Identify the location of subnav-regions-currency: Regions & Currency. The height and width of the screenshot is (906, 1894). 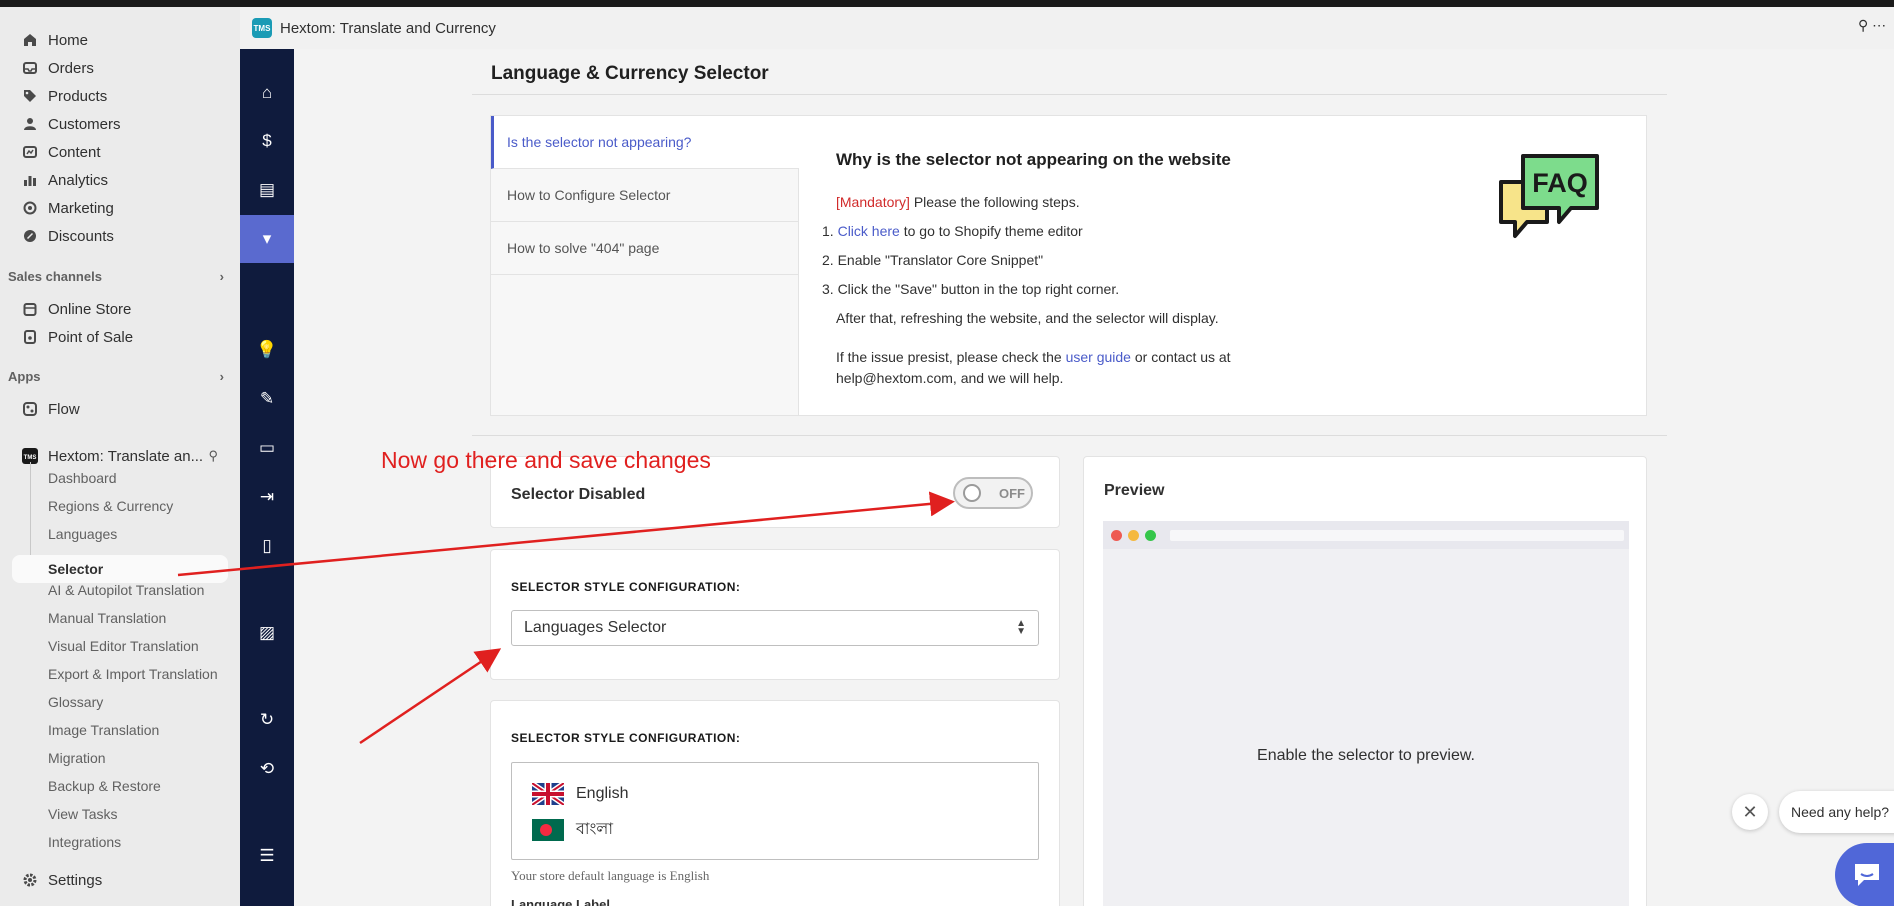
(110, 506).